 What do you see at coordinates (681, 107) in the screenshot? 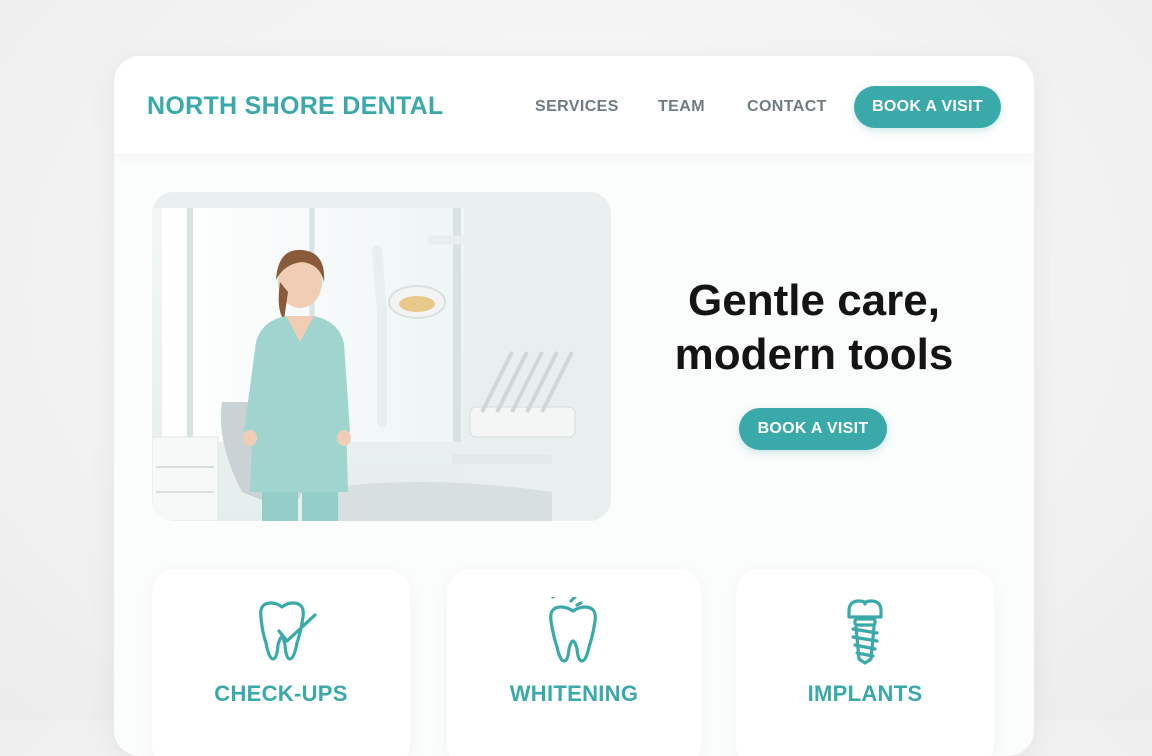
I see `nav-link-team: TEAM` at bounding box center [681, 107].